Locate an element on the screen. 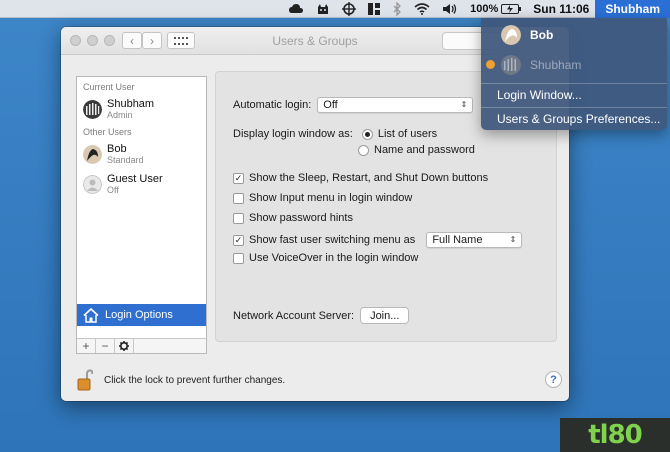 The image size is (670, 452). menu-user-bob: Bob is located at coordinates (574, 35).